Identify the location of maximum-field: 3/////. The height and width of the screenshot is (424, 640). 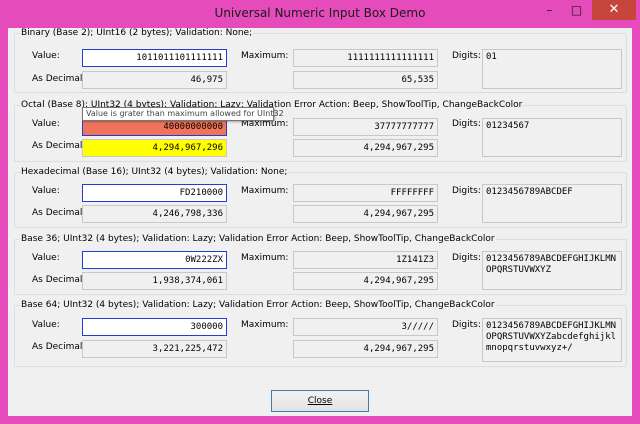
(365, 327).